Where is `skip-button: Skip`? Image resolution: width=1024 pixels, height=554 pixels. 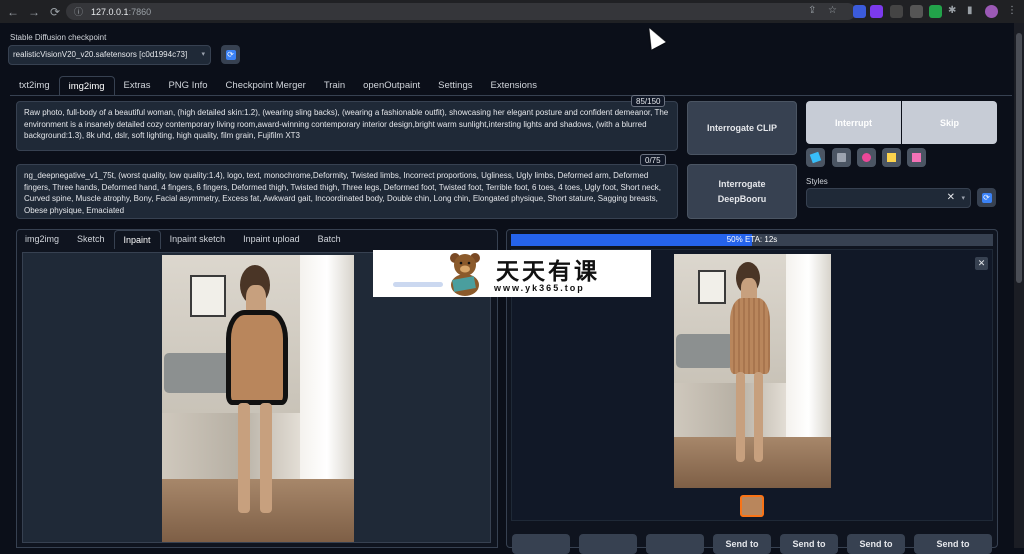 skip-button: Skip is located at coordinates (949, 122).